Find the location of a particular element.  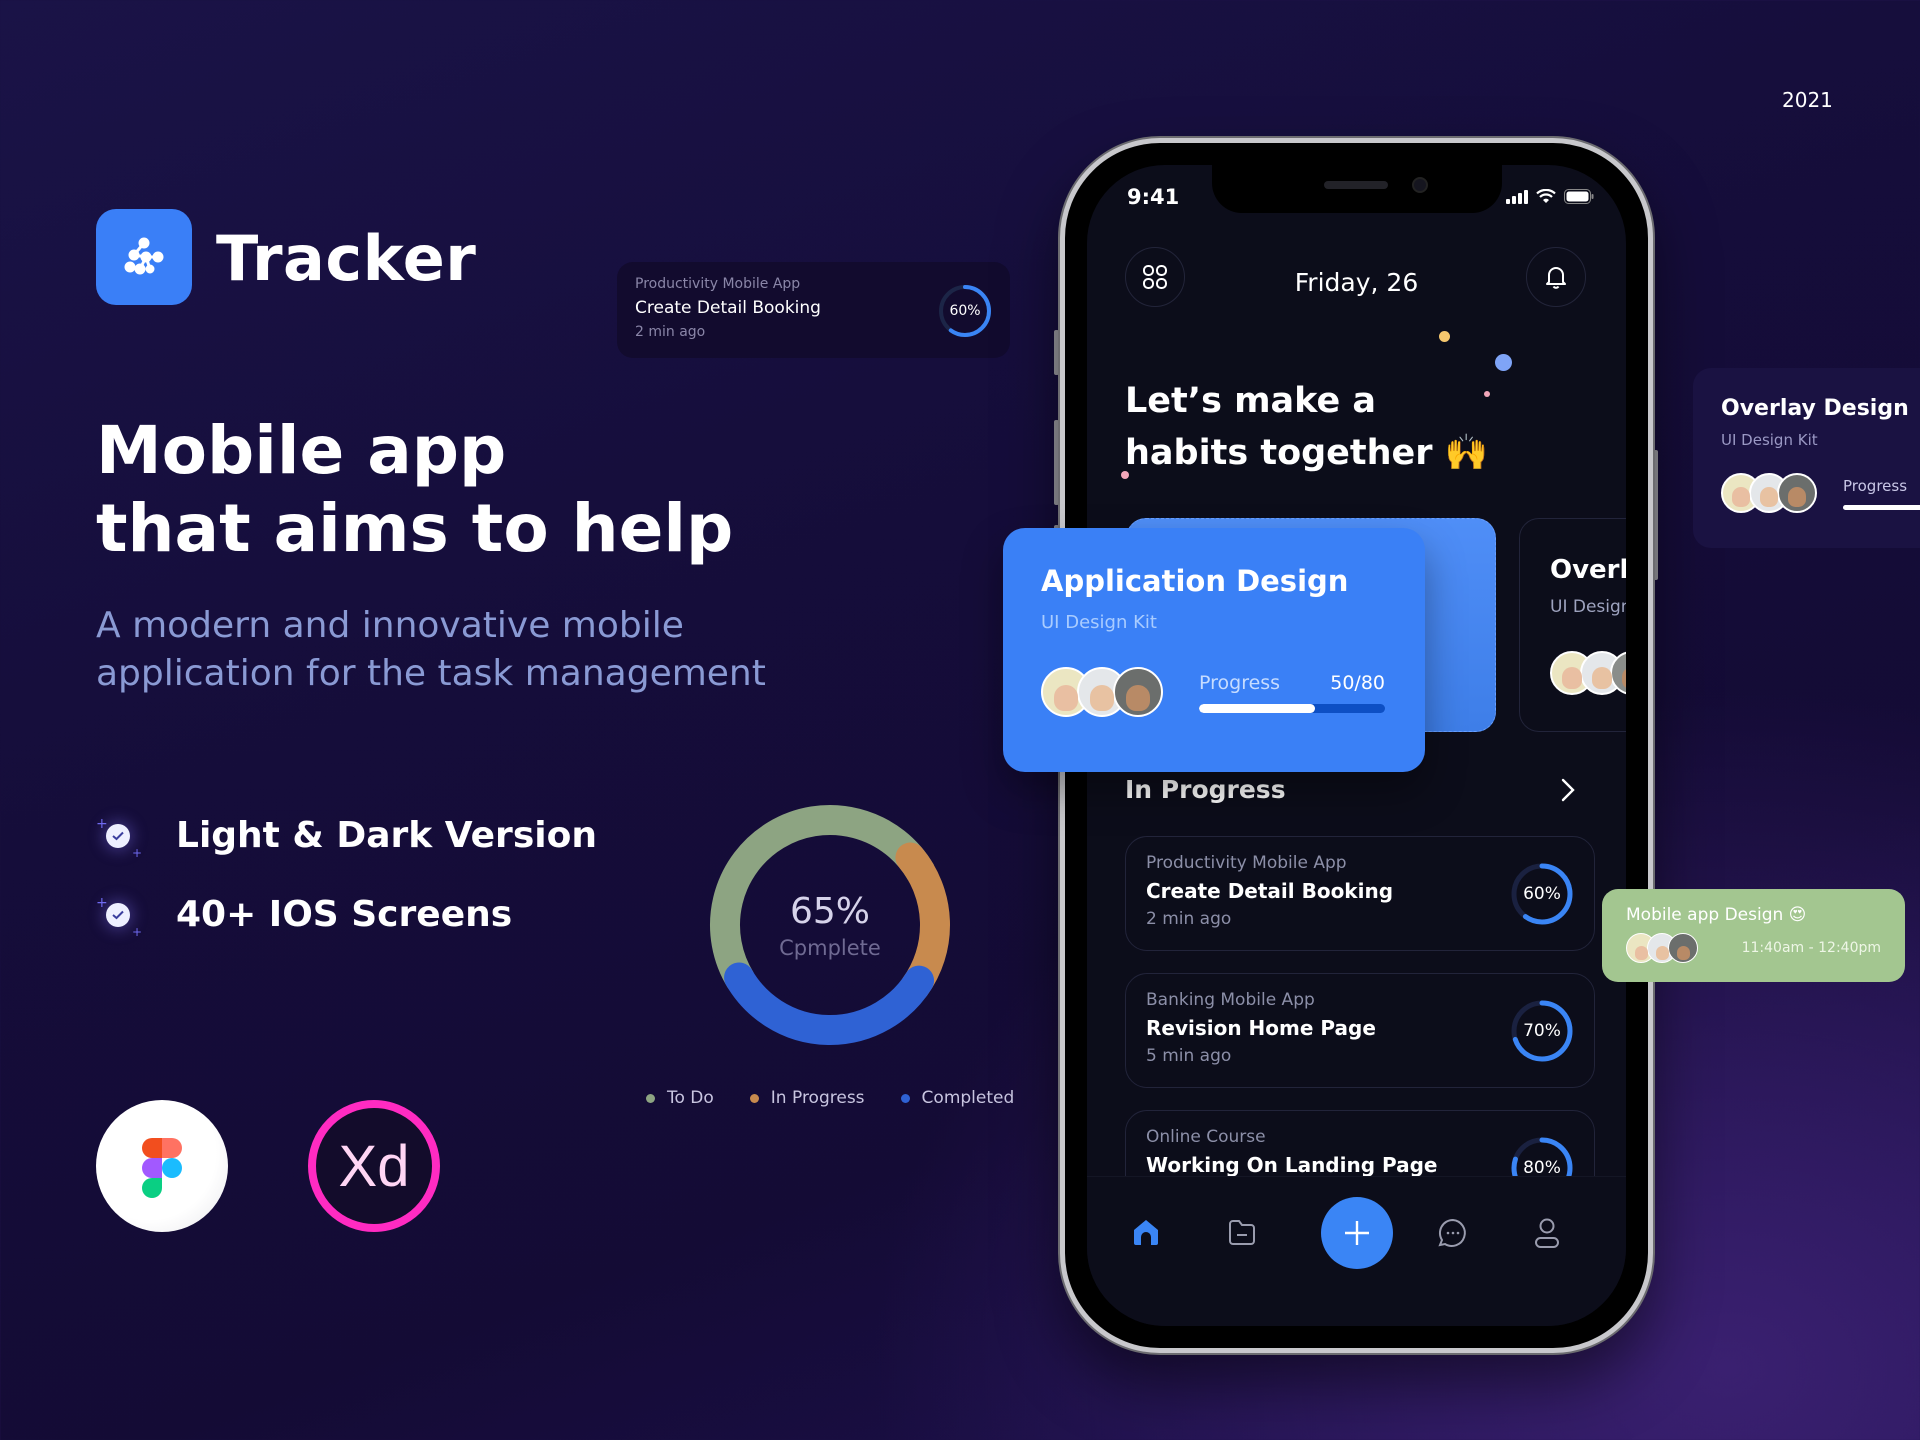

subtitle-line-1: A modern and innovative mobile is located at coordinates (390, 625).